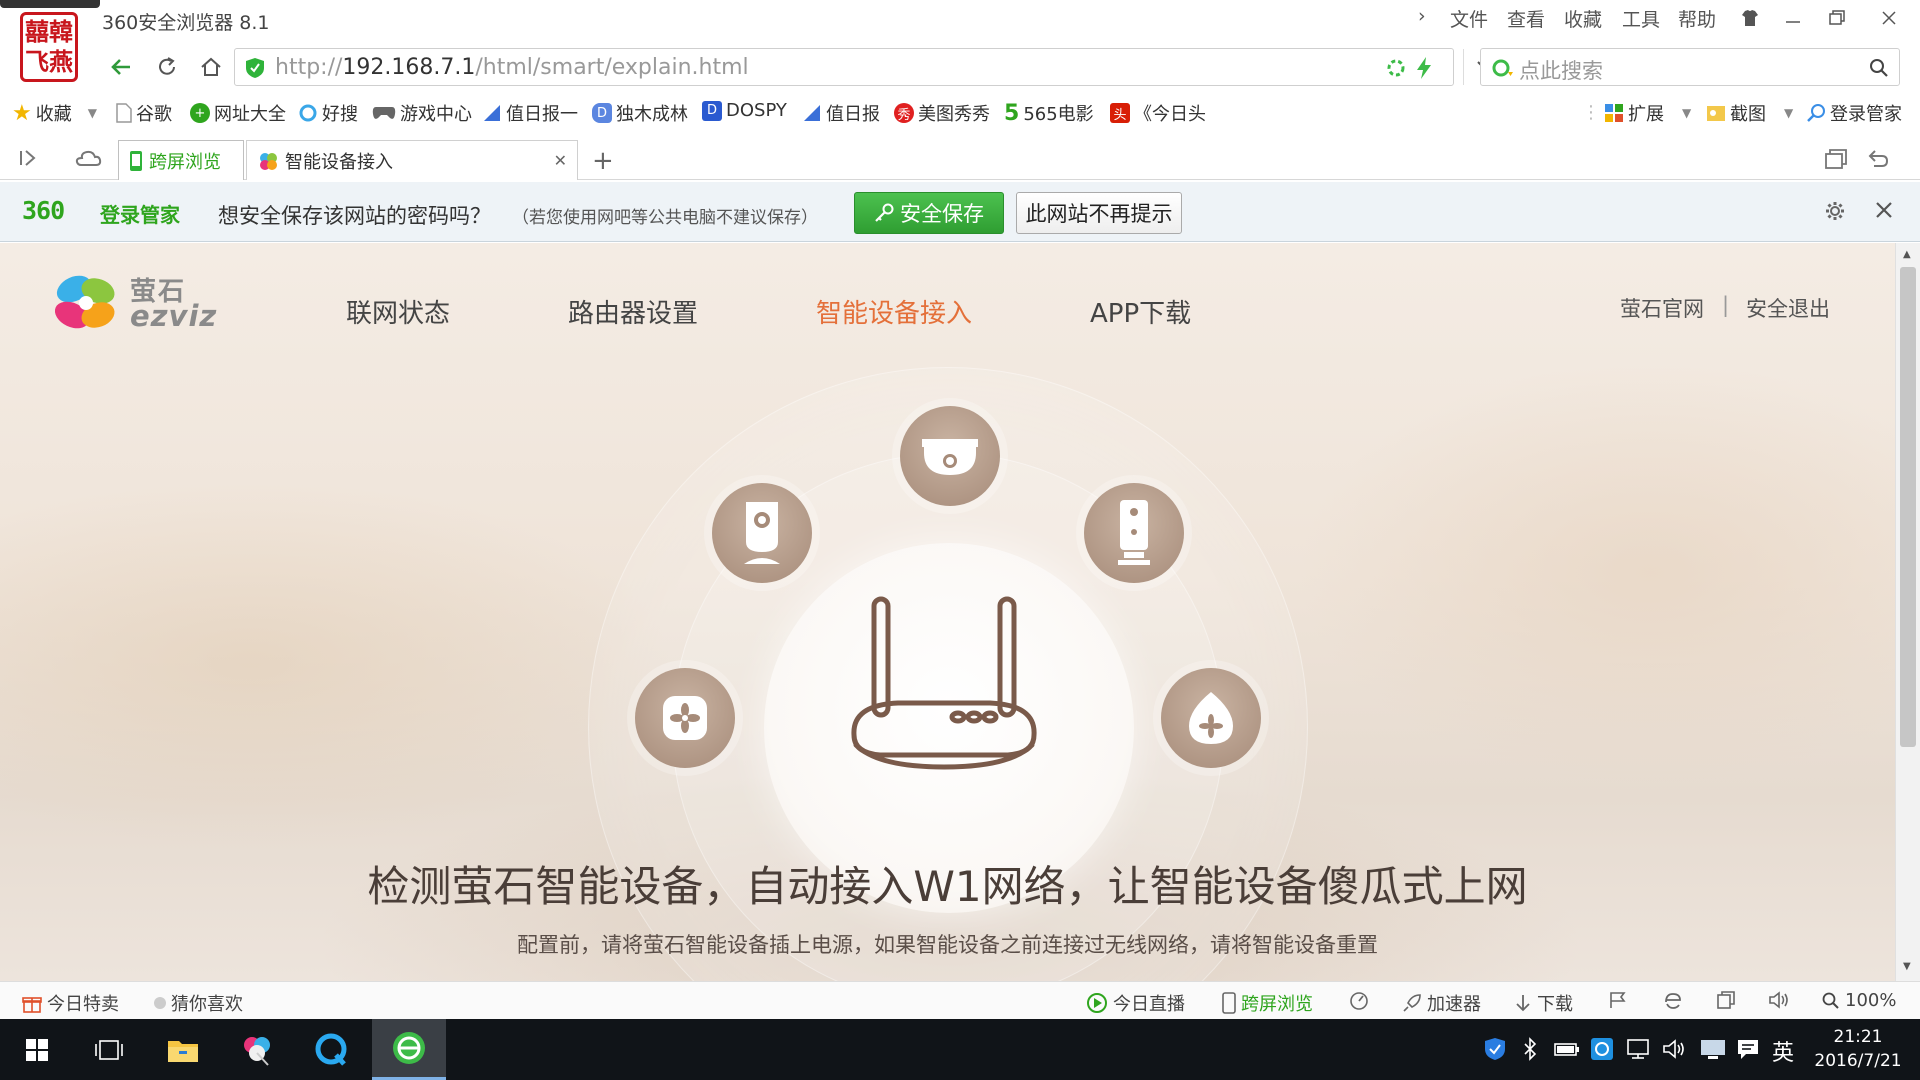 This screenshot has height=1080, width=1920. I want to click on new-tab-plus-icon: +, so click(603, 161).